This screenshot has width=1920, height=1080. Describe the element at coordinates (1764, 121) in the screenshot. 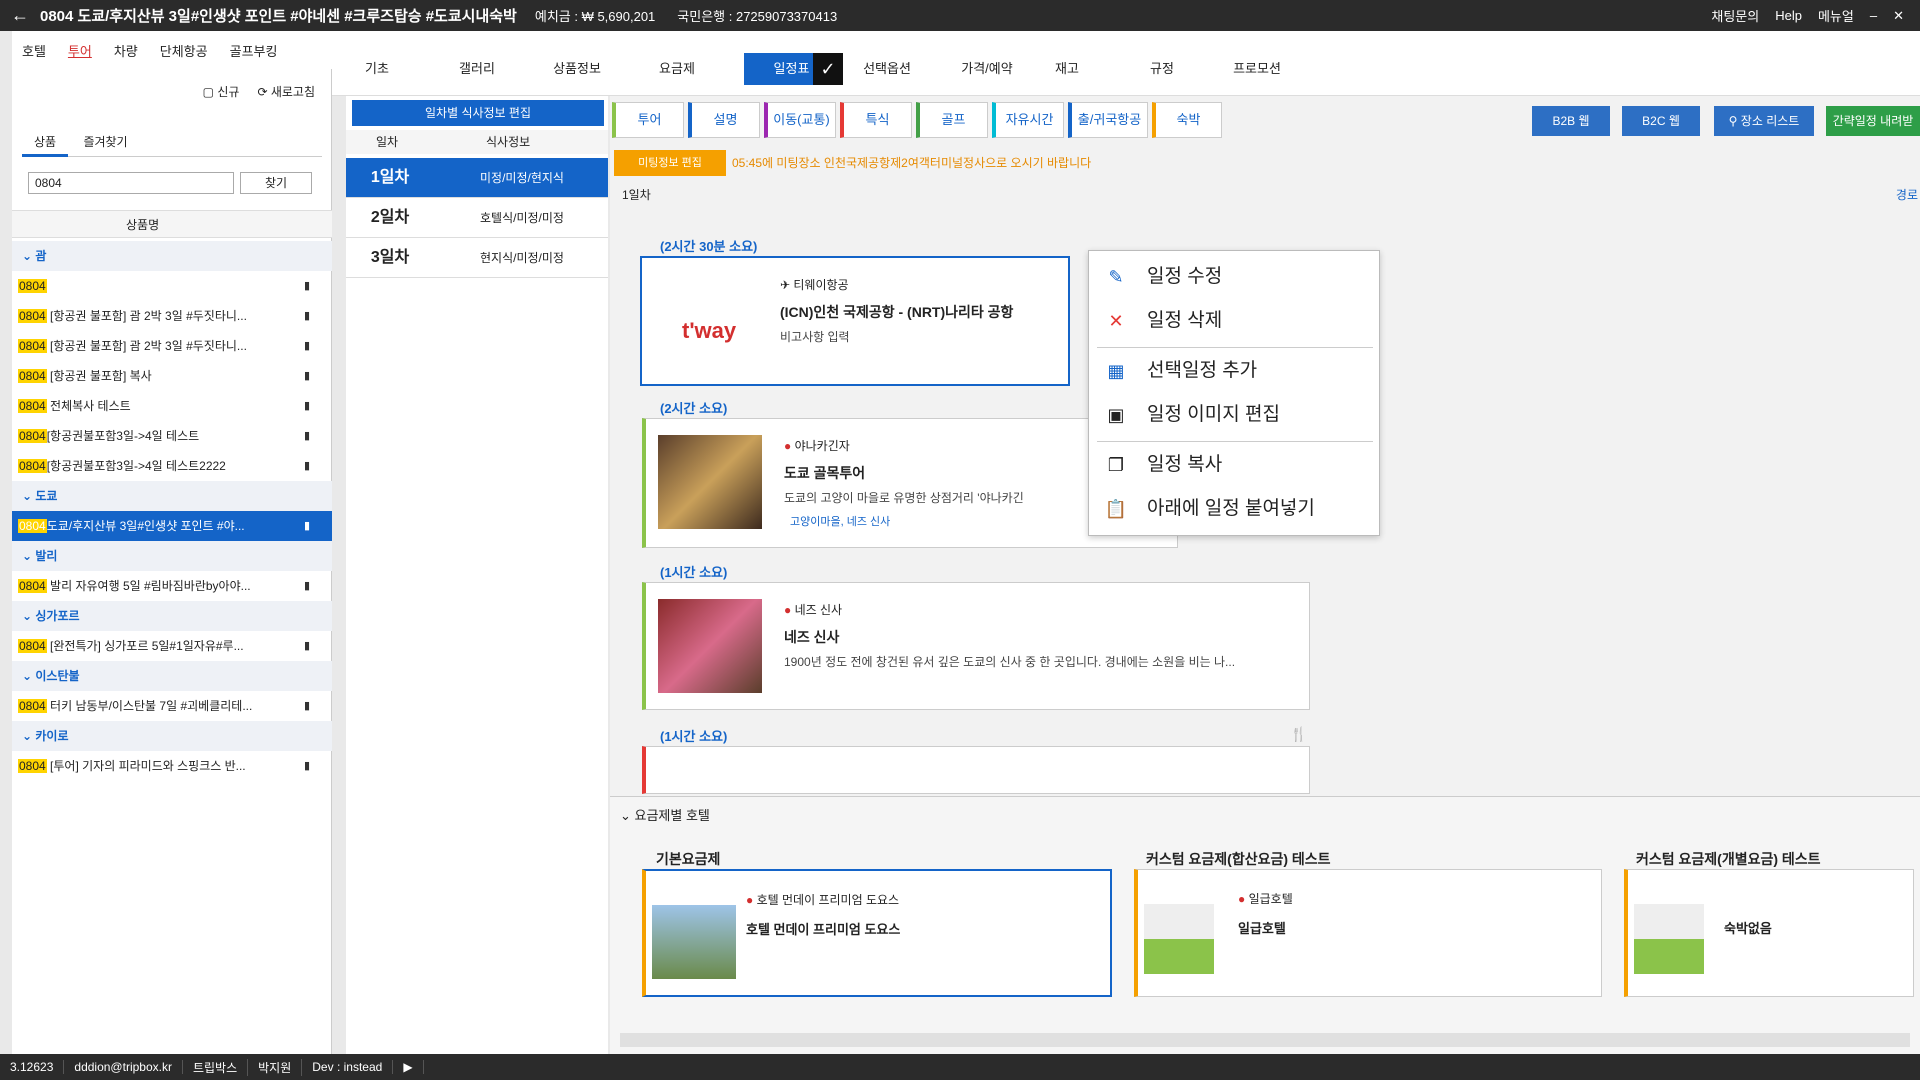

I see `place-list-button: ⚲ 장소 리스트` at that location.